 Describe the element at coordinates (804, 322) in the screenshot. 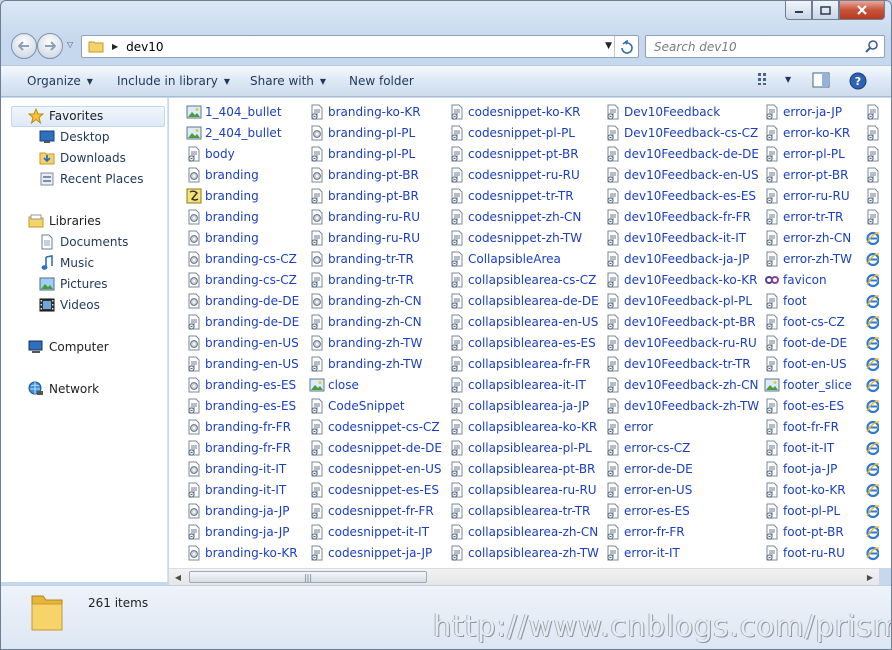

I see `file-item: foot-cs-CZ` at that location.